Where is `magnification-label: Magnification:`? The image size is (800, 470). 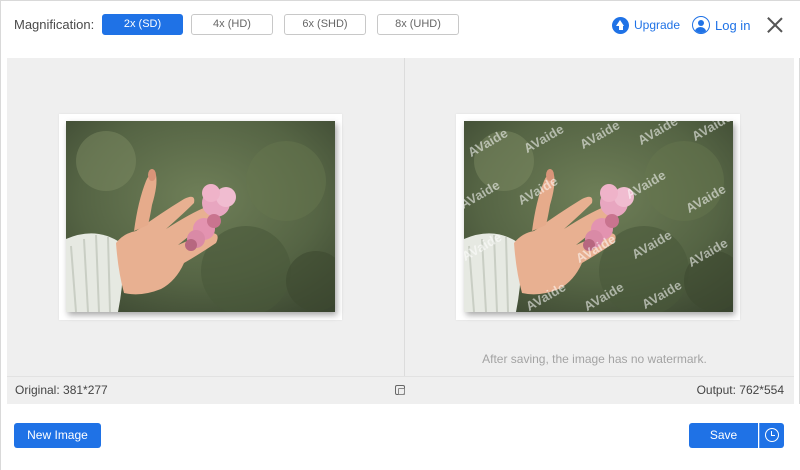
magnification-label: Magnification: is located at coordinates (54, 24).